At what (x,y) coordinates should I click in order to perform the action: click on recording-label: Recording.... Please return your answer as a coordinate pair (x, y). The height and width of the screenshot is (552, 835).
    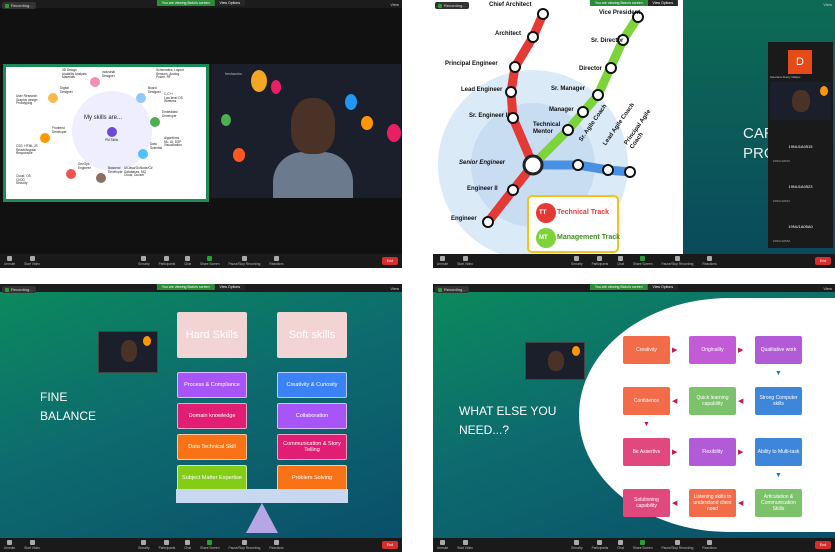
    Looking at the image, I should click on (22, 289).